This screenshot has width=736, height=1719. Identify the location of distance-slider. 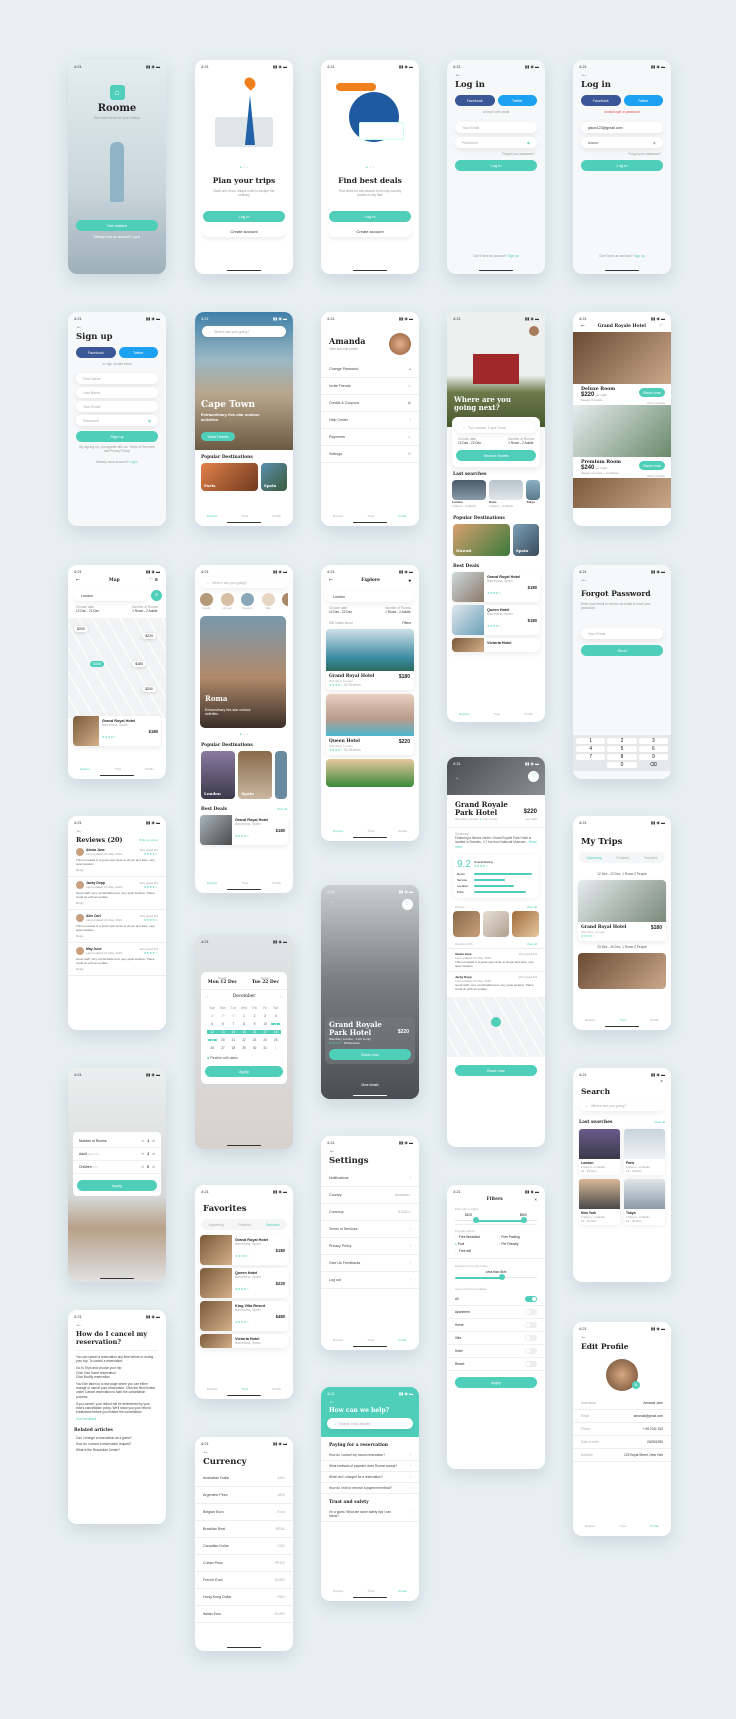
(496, 1278).